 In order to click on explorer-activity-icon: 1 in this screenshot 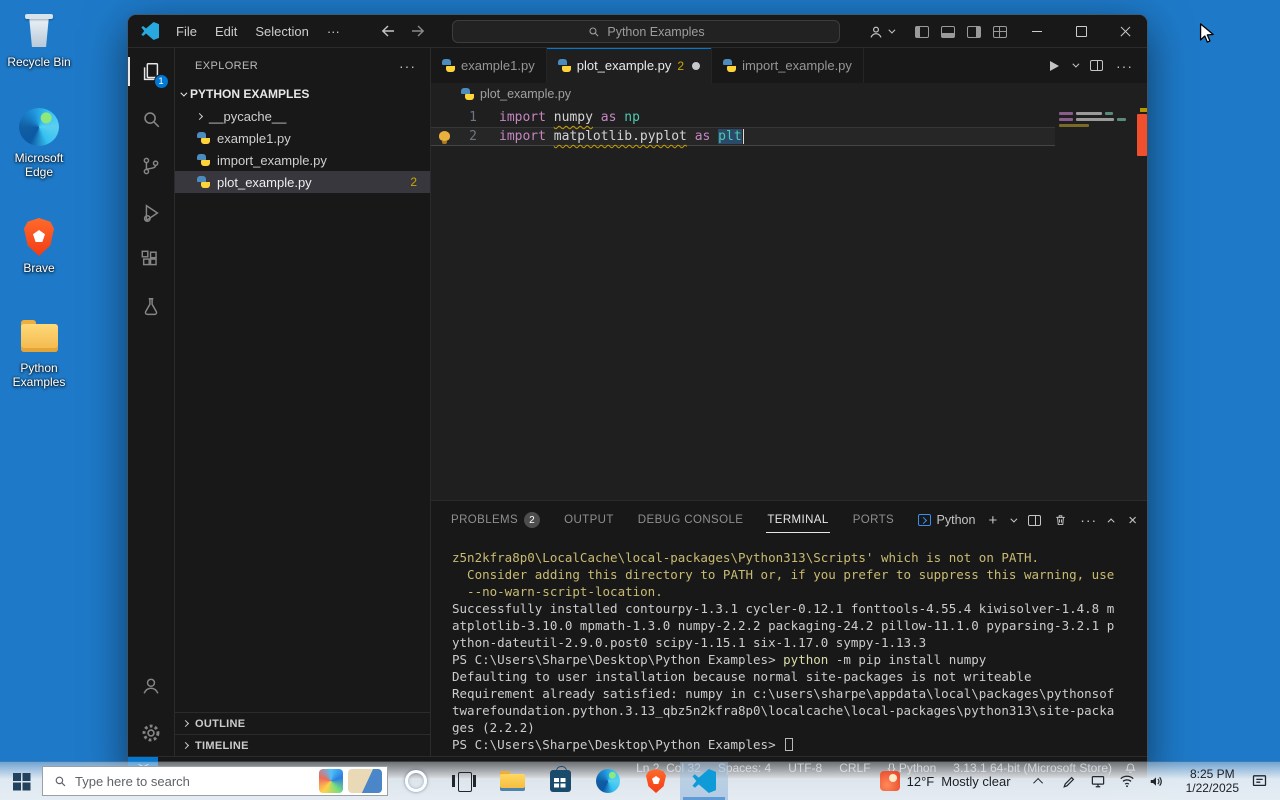, I will do `click(151, 71)`.